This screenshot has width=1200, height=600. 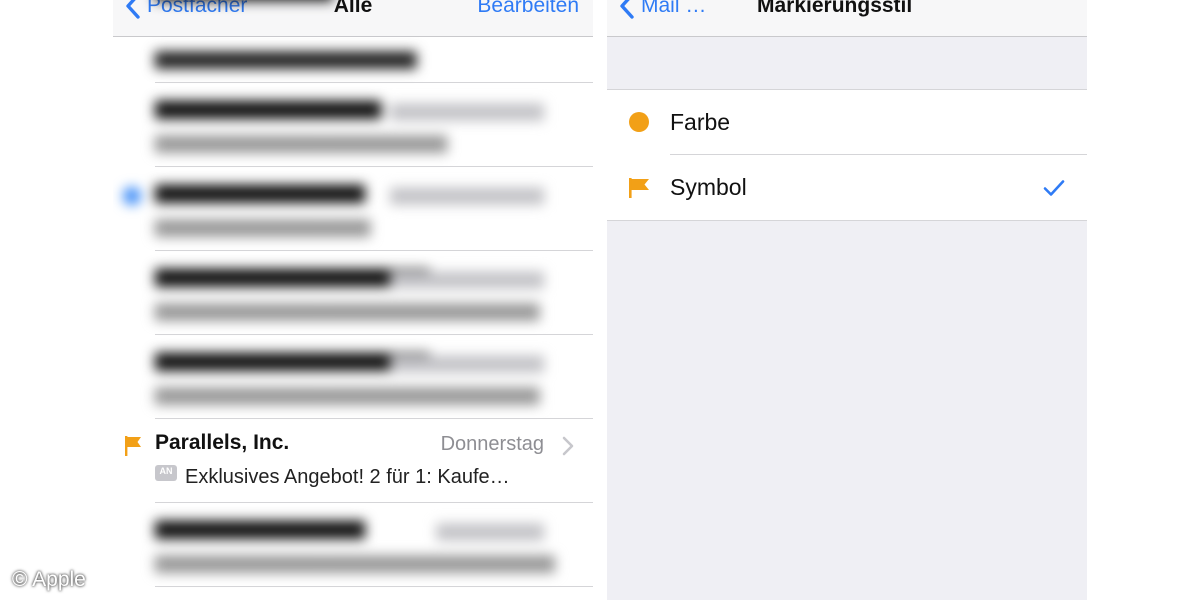 I want to click on snippet-placeholder: ▆▆▆▆▆▆▆▆▆▆▆▆▆▆▆▆▆▆▆, so click(x=301, y=142).